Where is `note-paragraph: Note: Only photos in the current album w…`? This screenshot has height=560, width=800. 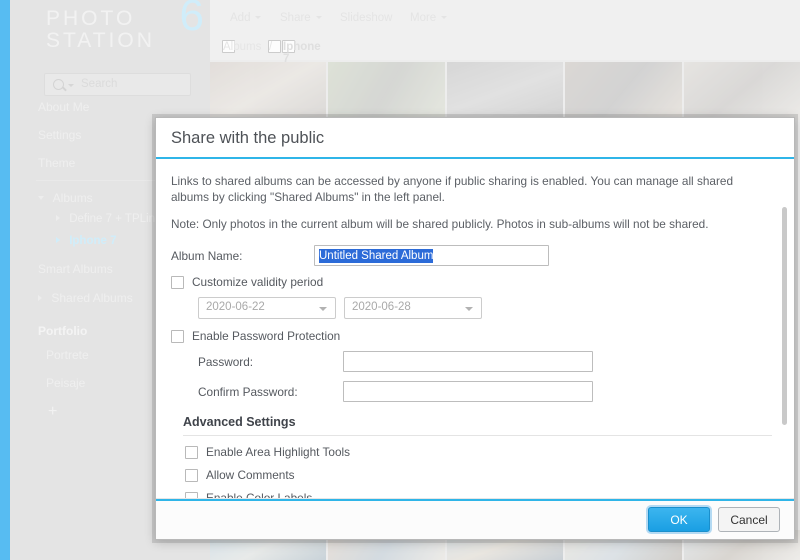
note-paragraph: Note: Only photos in the current album w… is located at coordinates (440, 224).